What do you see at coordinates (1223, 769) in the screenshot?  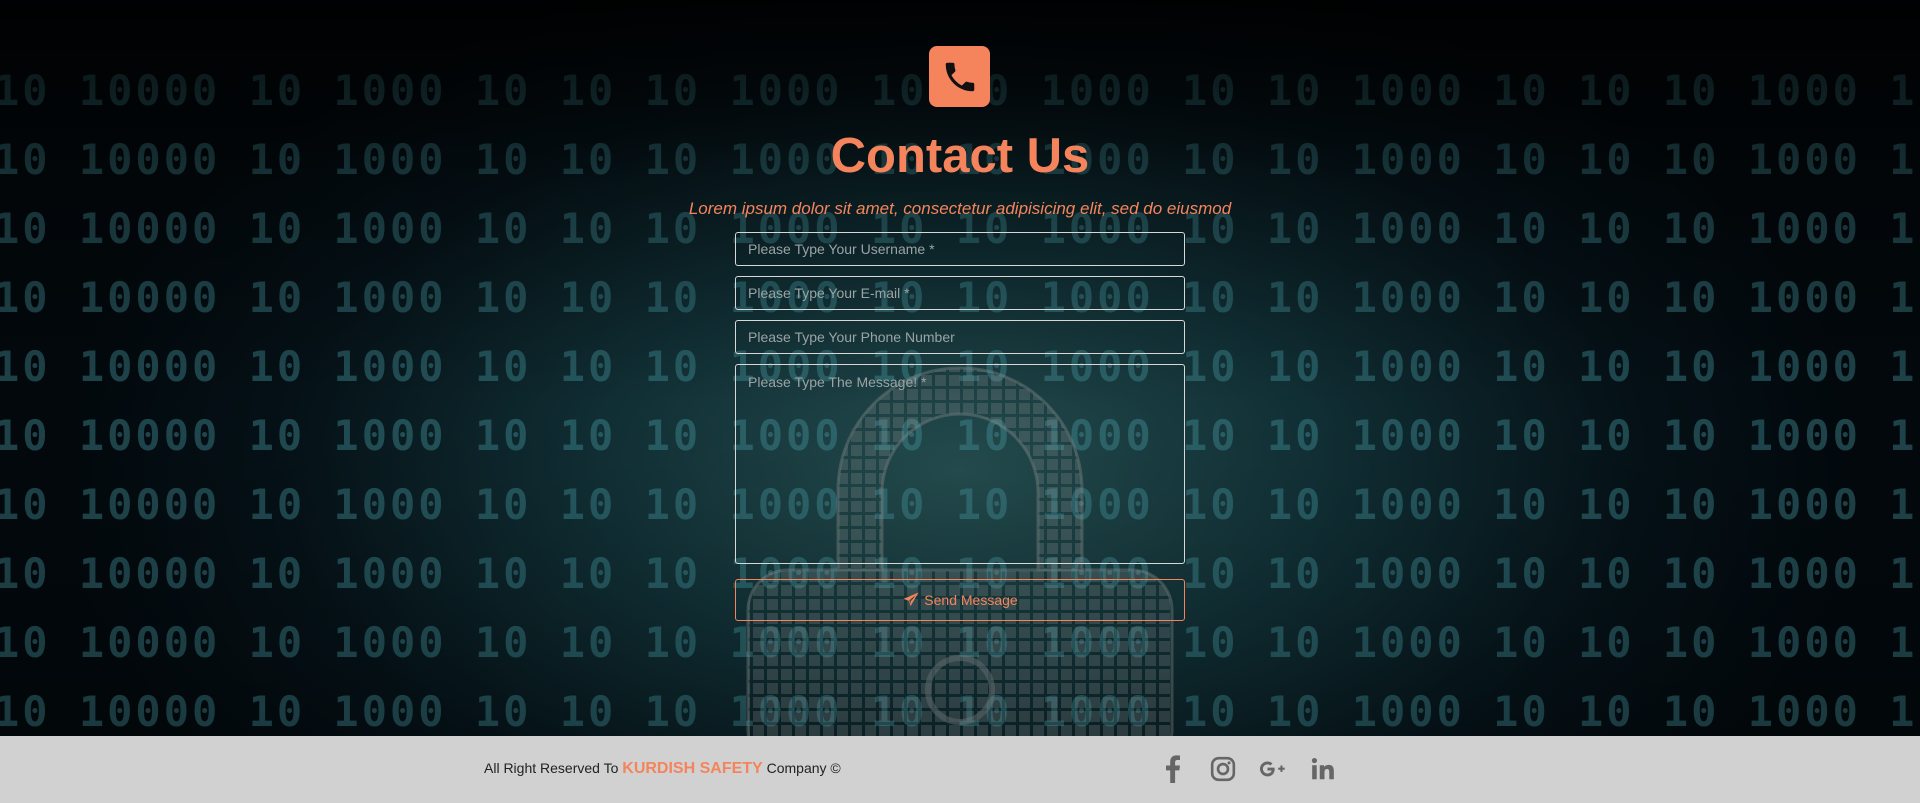 I see `instagram-icon` at bounding box center [1223, 769].